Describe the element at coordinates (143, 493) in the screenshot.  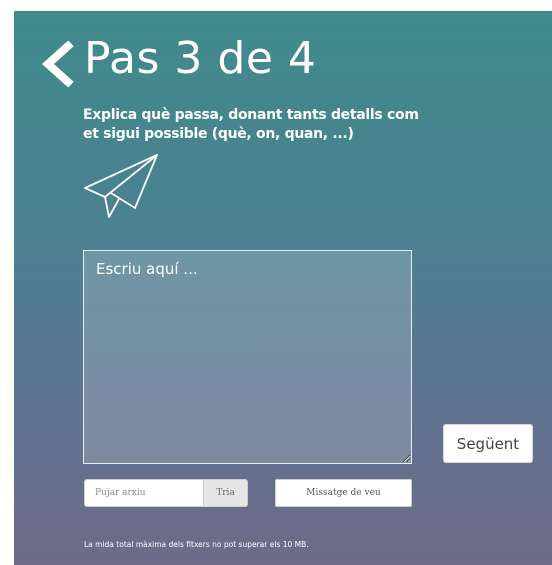
I see `file-upload-input` at that location.